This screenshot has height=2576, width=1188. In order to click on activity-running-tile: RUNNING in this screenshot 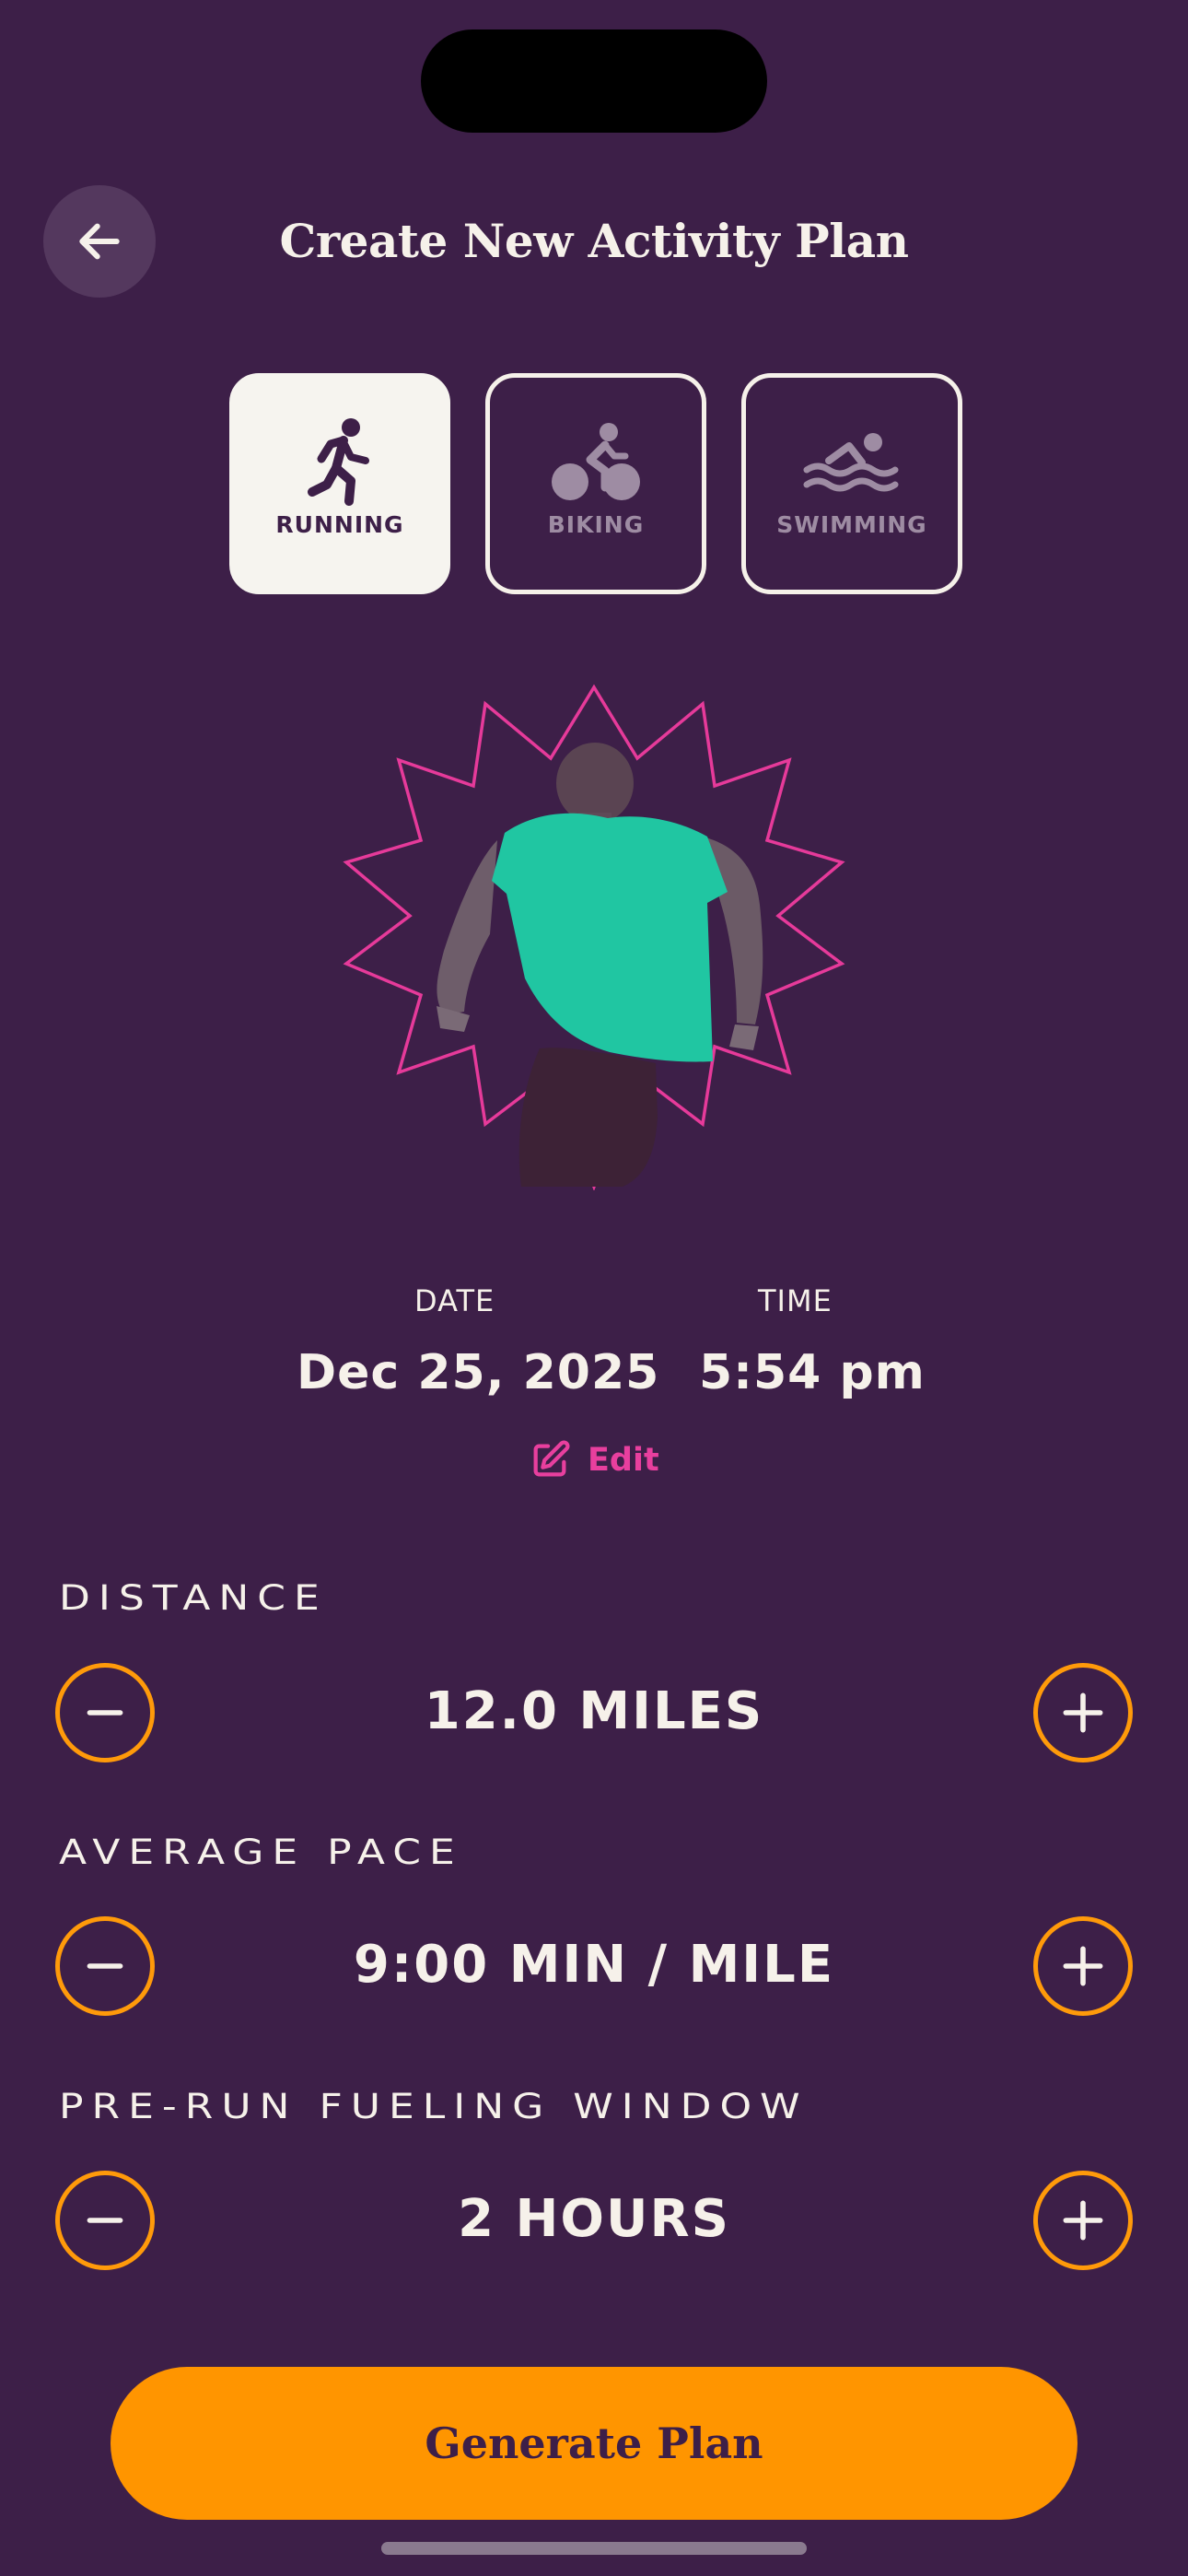, I will do `click(339, 484)`.